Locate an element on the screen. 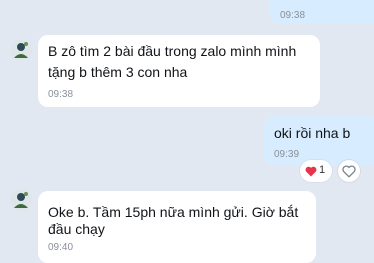  add-reaction-button is located at coordinates (349, 171).